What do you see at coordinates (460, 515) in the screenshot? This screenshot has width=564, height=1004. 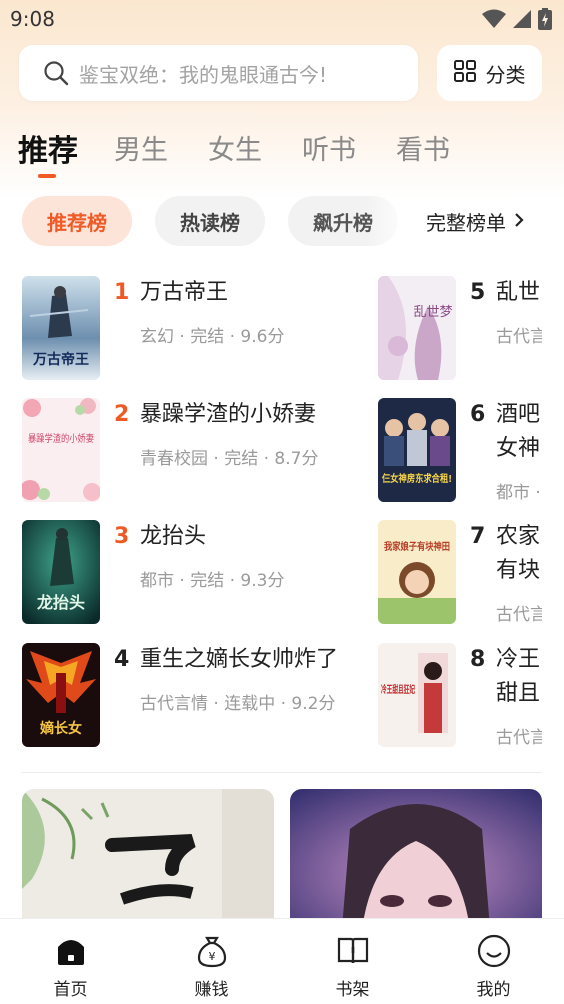 I see `ranking-right-column: 乱世梦 5 乱世 古代言 仨女神房东求合租! 6 酒吧女神 都市 ·` at bounding box center [460, 515].